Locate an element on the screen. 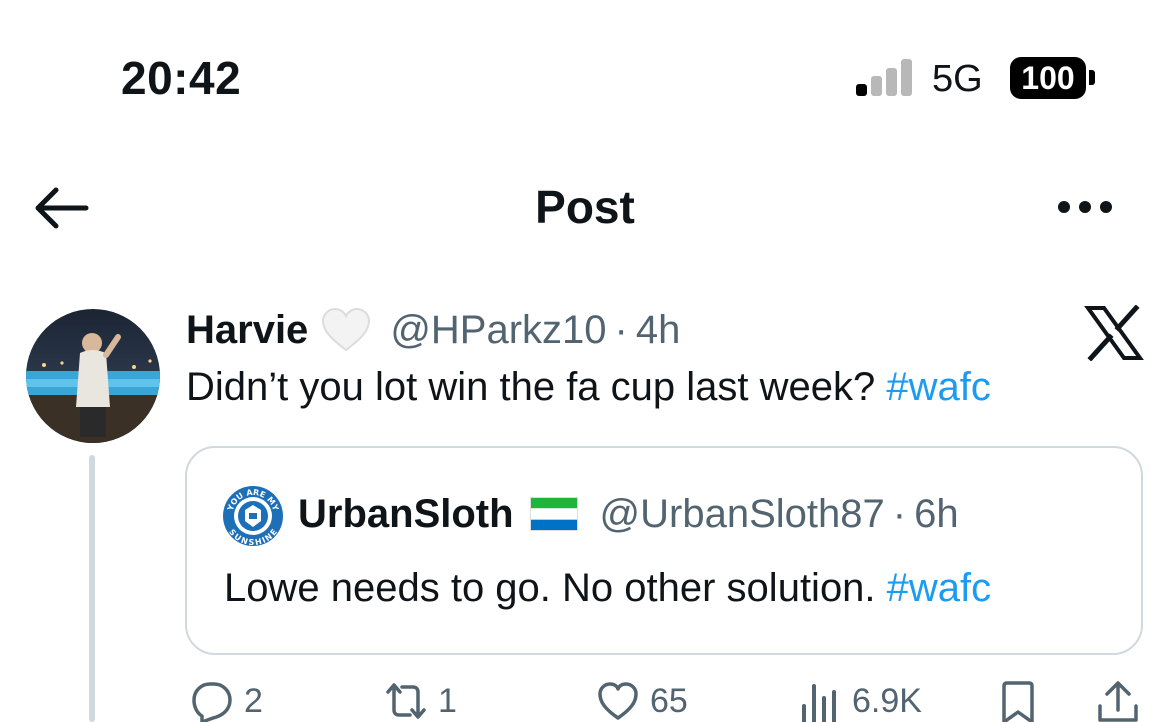  quoted-post-body: Lowe needs to go. No other solution. is located at coordinates (550, 588).